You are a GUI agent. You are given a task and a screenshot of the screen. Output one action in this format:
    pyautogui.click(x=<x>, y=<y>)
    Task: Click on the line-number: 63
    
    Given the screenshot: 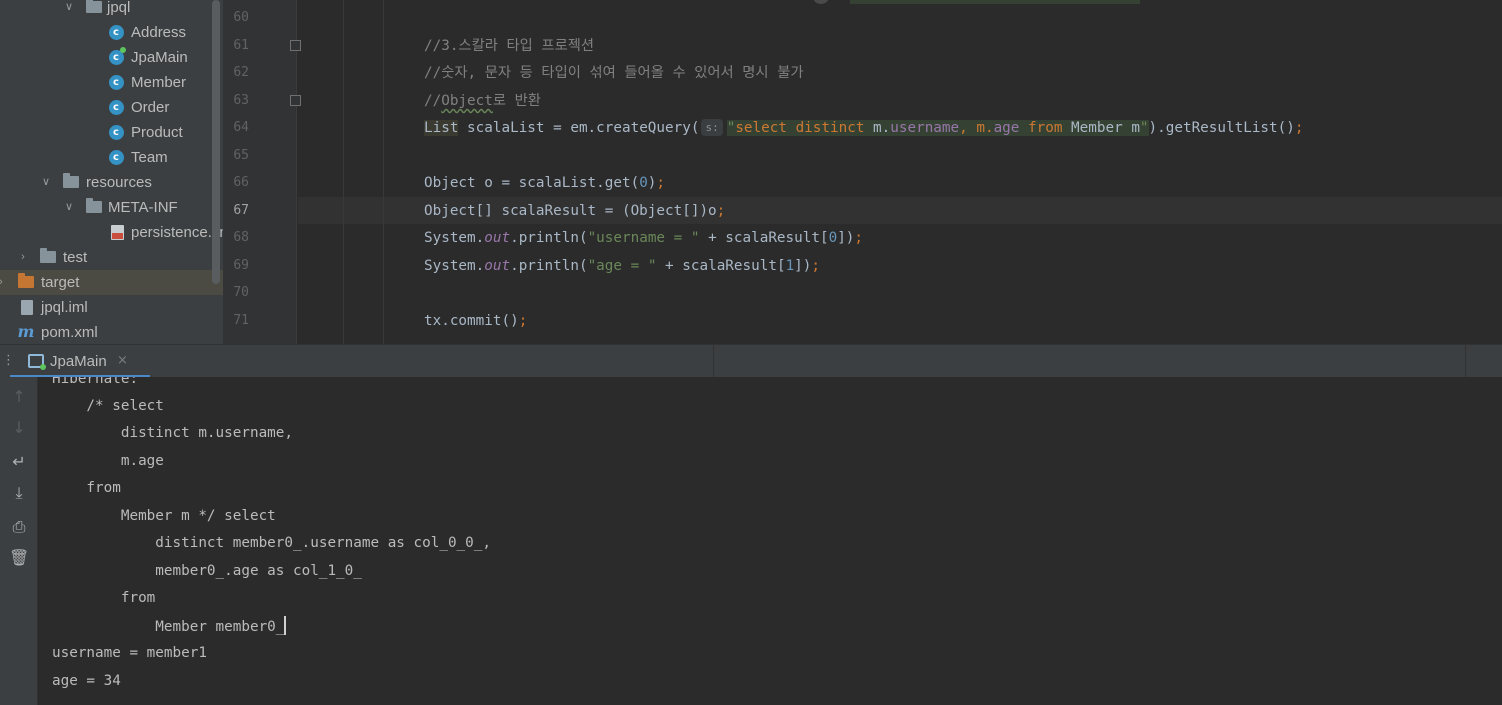 What is the action you would take?
    pyautogui.click(x=241, y=100)
    